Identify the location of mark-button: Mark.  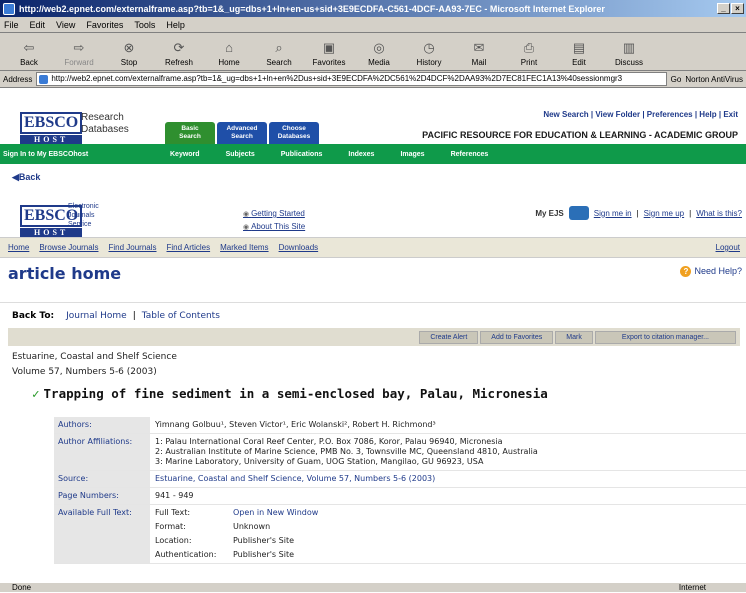
(574, 337).